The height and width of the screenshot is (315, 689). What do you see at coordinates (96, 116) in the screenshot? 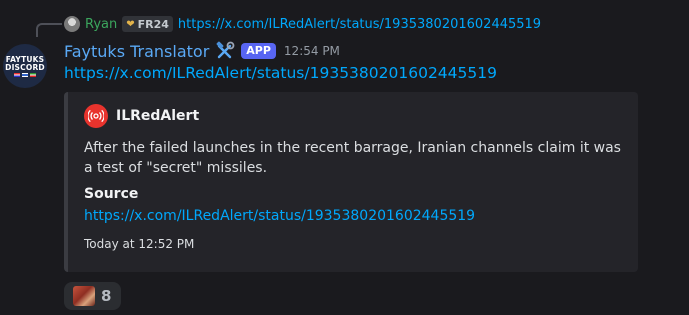
I see `red-alert-radar-icon` at bounding box center [96, 116].